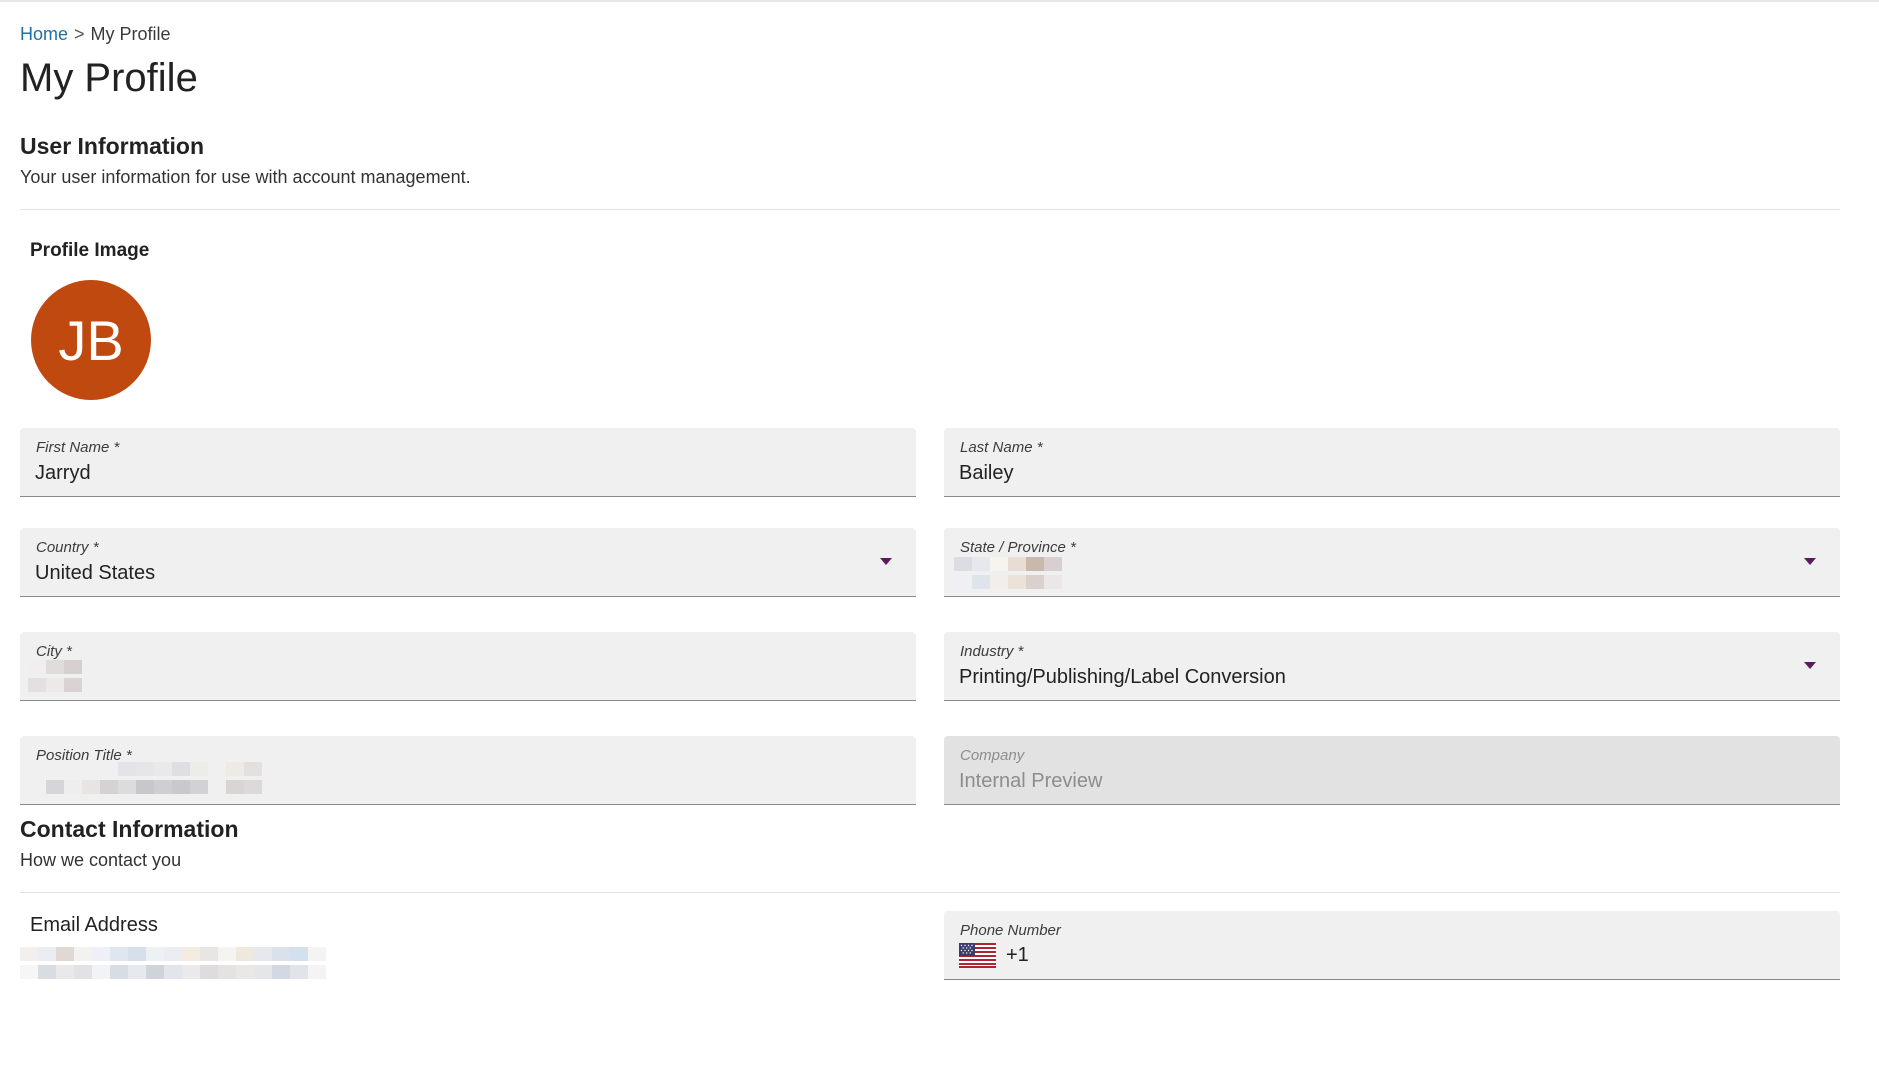  Describe the element at coordinates (210, 963) in the screenshot. I see `email-value-redacted` at that location.